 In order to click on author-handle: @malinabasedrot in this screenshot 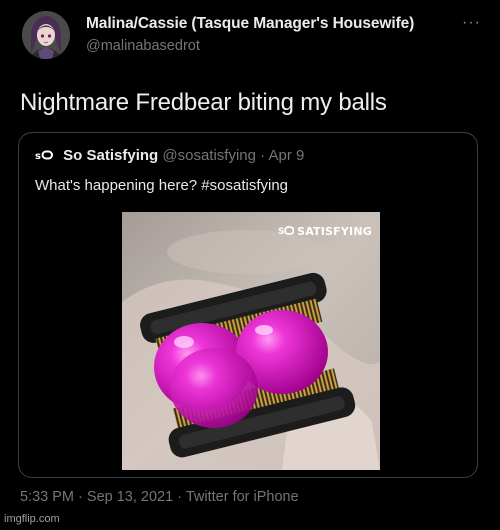, I will do `click(250, 46)`.